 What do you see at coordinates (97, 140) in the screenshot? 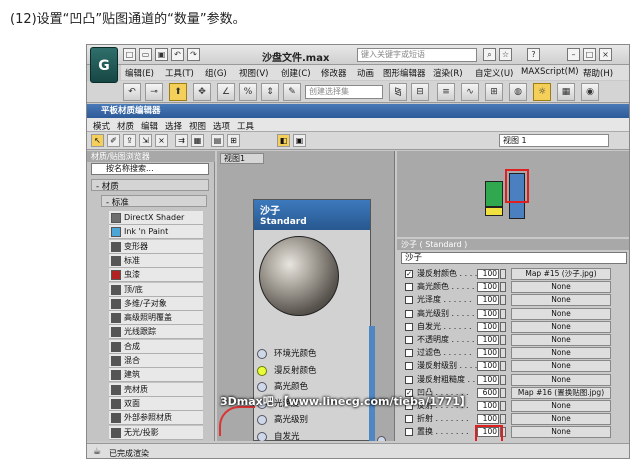
I see `select-tool-icon: ↖` at bounding box center [97, 140].